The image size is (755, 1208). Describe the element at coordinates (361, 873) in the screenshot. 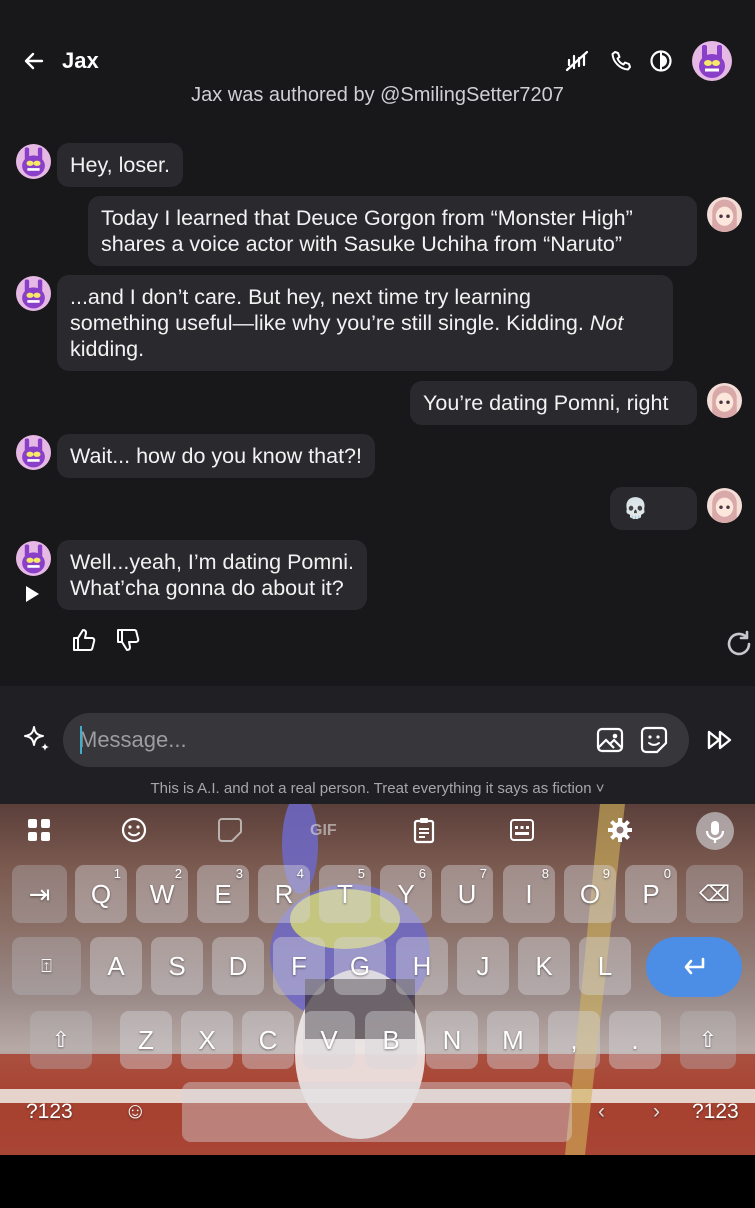

I see `key-hint: 5` at that location.